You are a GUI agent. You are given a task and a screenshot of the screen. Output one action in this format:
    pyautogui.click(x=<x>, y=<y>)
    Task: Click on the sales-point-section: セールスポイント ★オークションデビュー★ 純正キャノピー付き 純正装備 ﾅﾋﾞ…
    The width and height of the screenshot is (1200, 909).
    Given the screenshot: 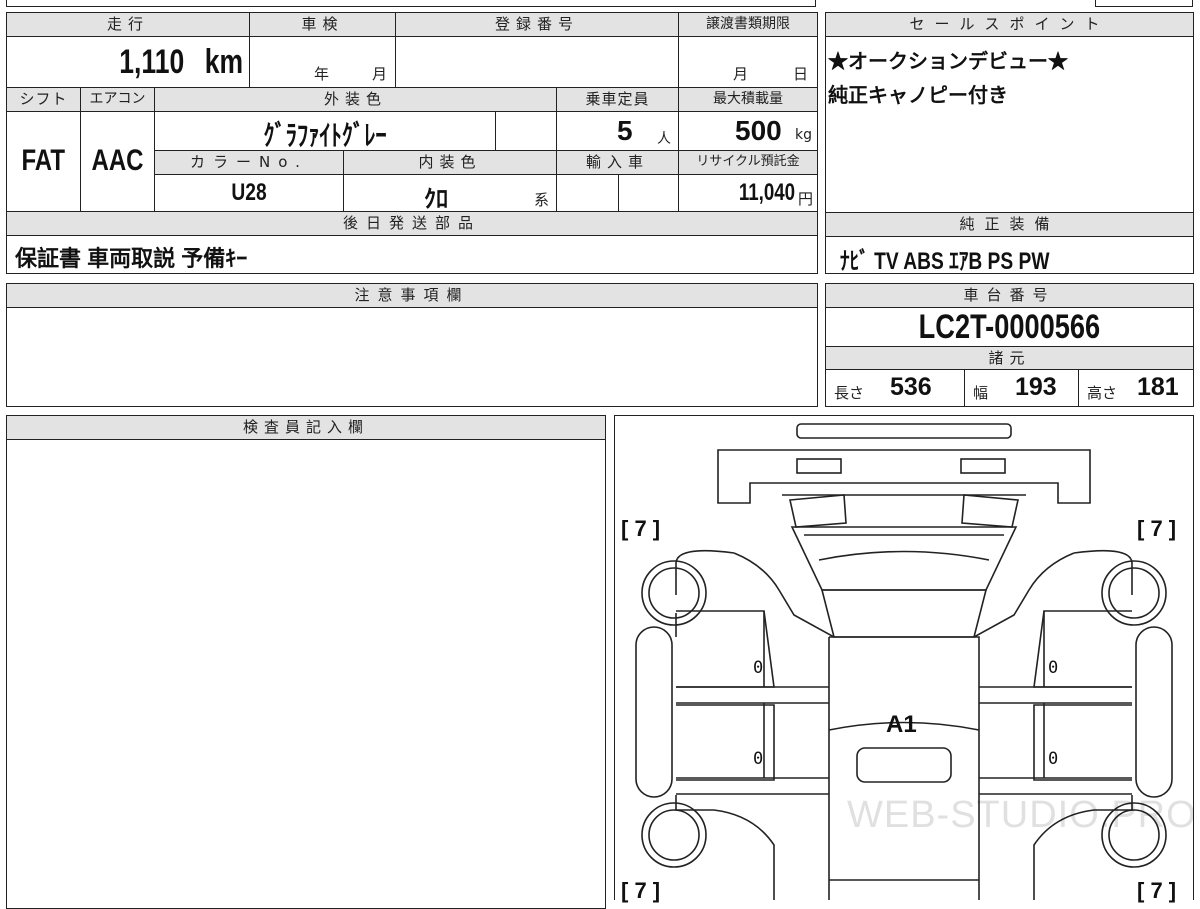 What is the action you would take?
    pyautogui.click(x=1009, y=143)
    